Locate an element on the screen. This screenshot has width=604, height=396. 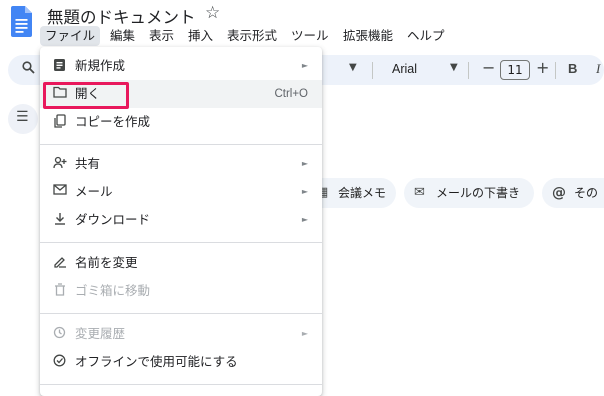
menu-tools: ツール is located at coordinates (310, 36).